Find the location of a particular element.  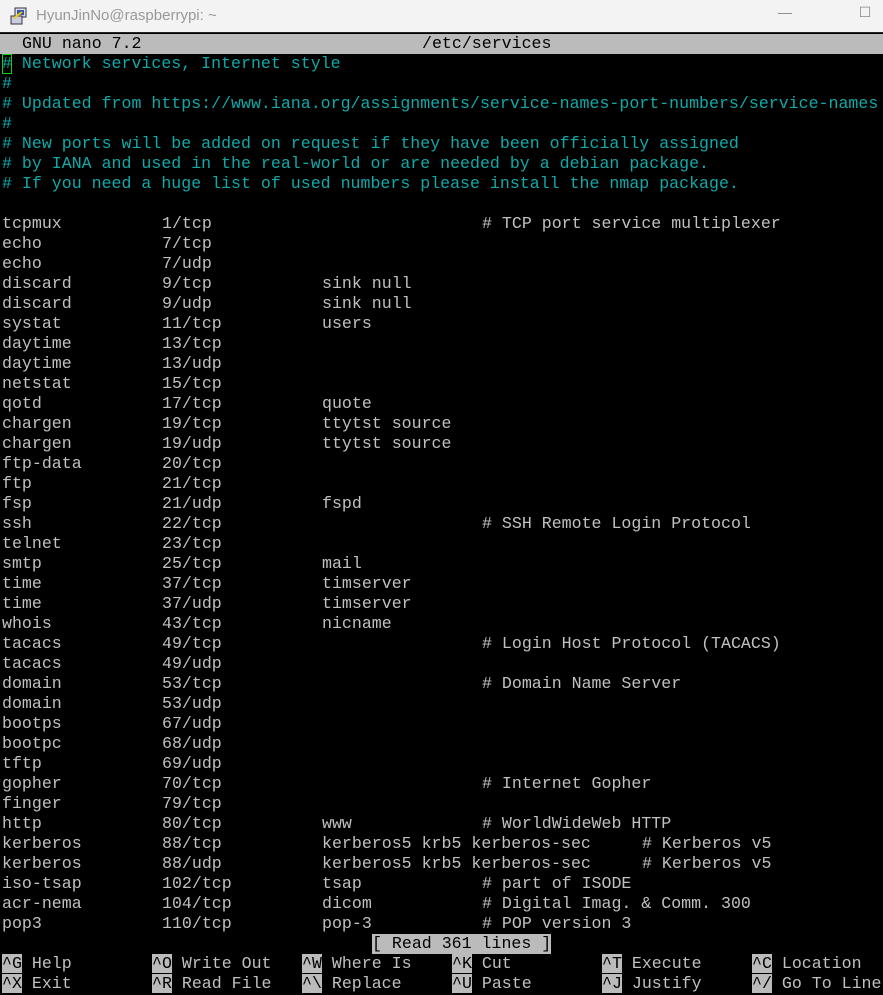

service-name: iso-tsap is located at coordinates (42, 883).